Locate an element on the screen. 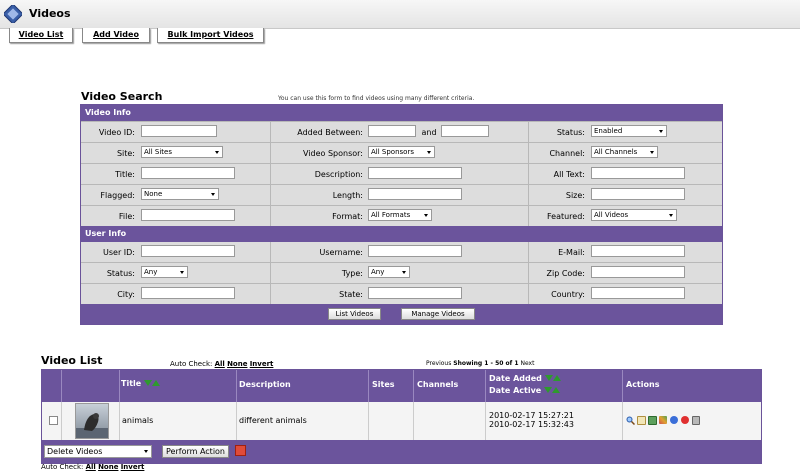  type-select: Any is located at coordinates (389, 272).